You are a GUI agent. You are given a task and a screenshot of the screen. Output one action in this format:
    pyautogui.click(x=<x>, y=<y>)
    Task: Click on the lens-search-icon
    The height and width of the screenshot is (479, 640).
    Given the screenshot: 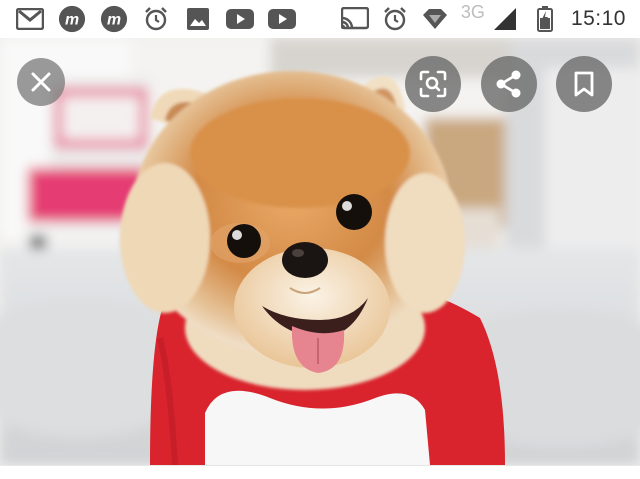 What is the action you would take?
    pyautogui.click(x=433, y=84)
    